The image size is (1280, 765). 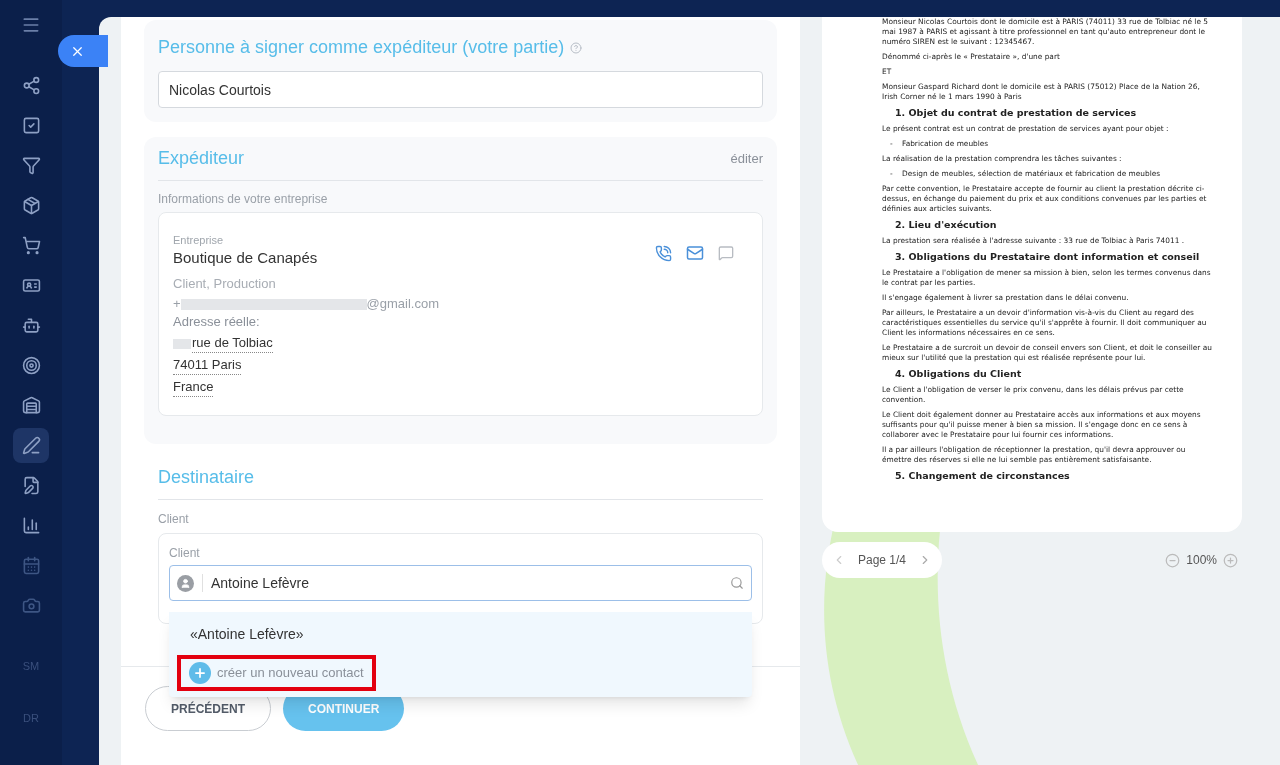 What do you see at coordinates (31, 605) in the screenshot?
I see `camera-icon` at bounding box center [31, 605].